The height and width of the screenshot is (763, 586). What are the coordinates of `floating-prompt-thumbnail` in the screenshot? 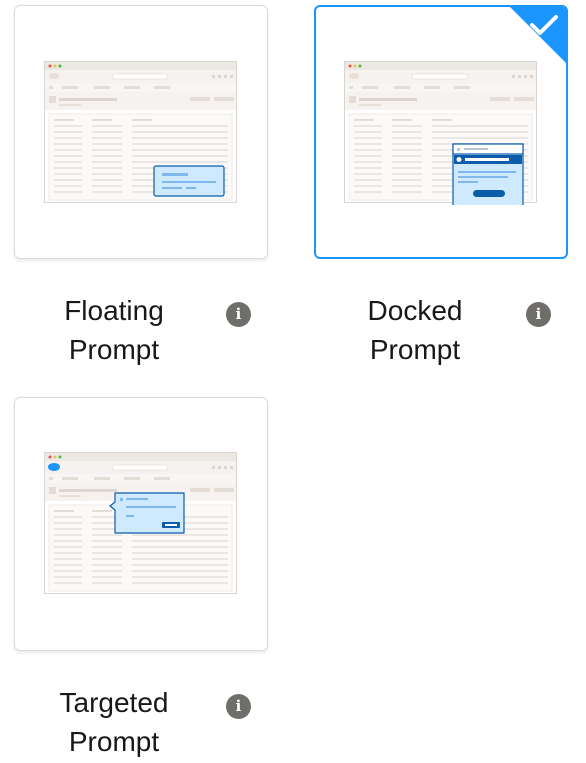 It's located at (140, 132).